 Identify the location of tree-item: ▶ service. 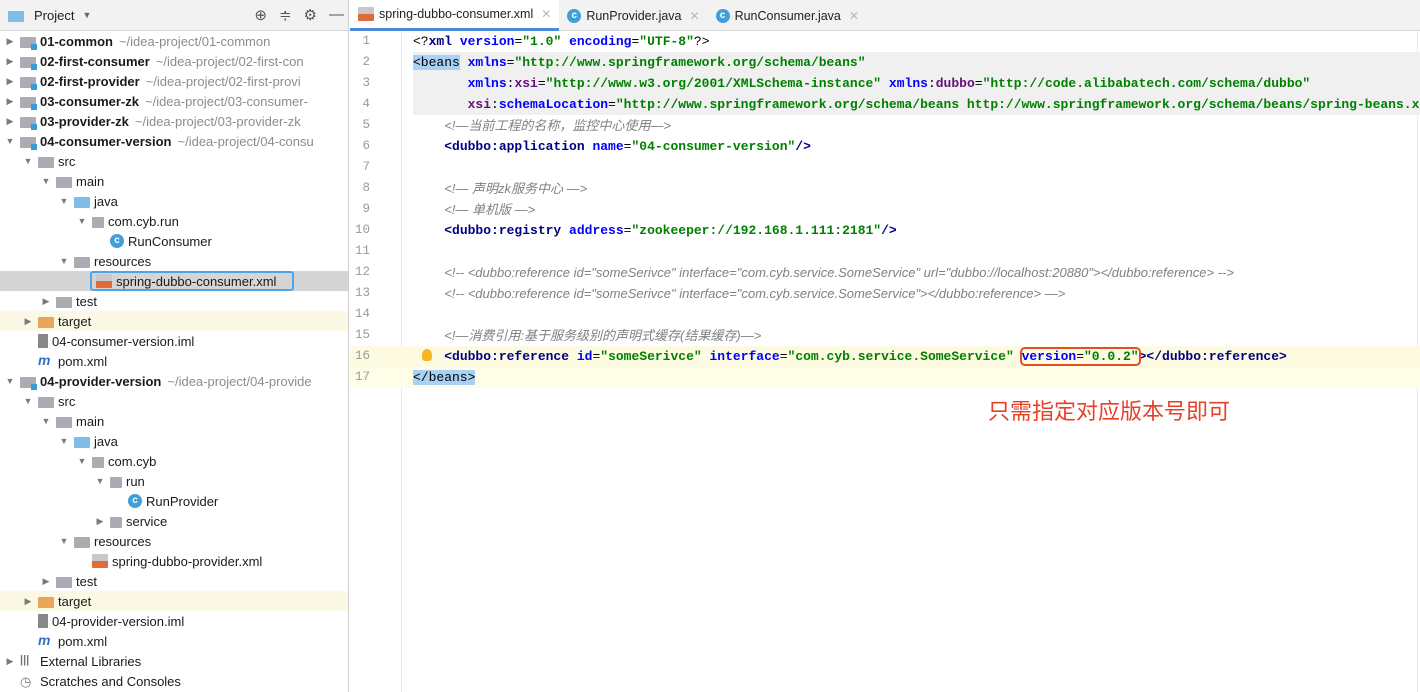
(174, 521).